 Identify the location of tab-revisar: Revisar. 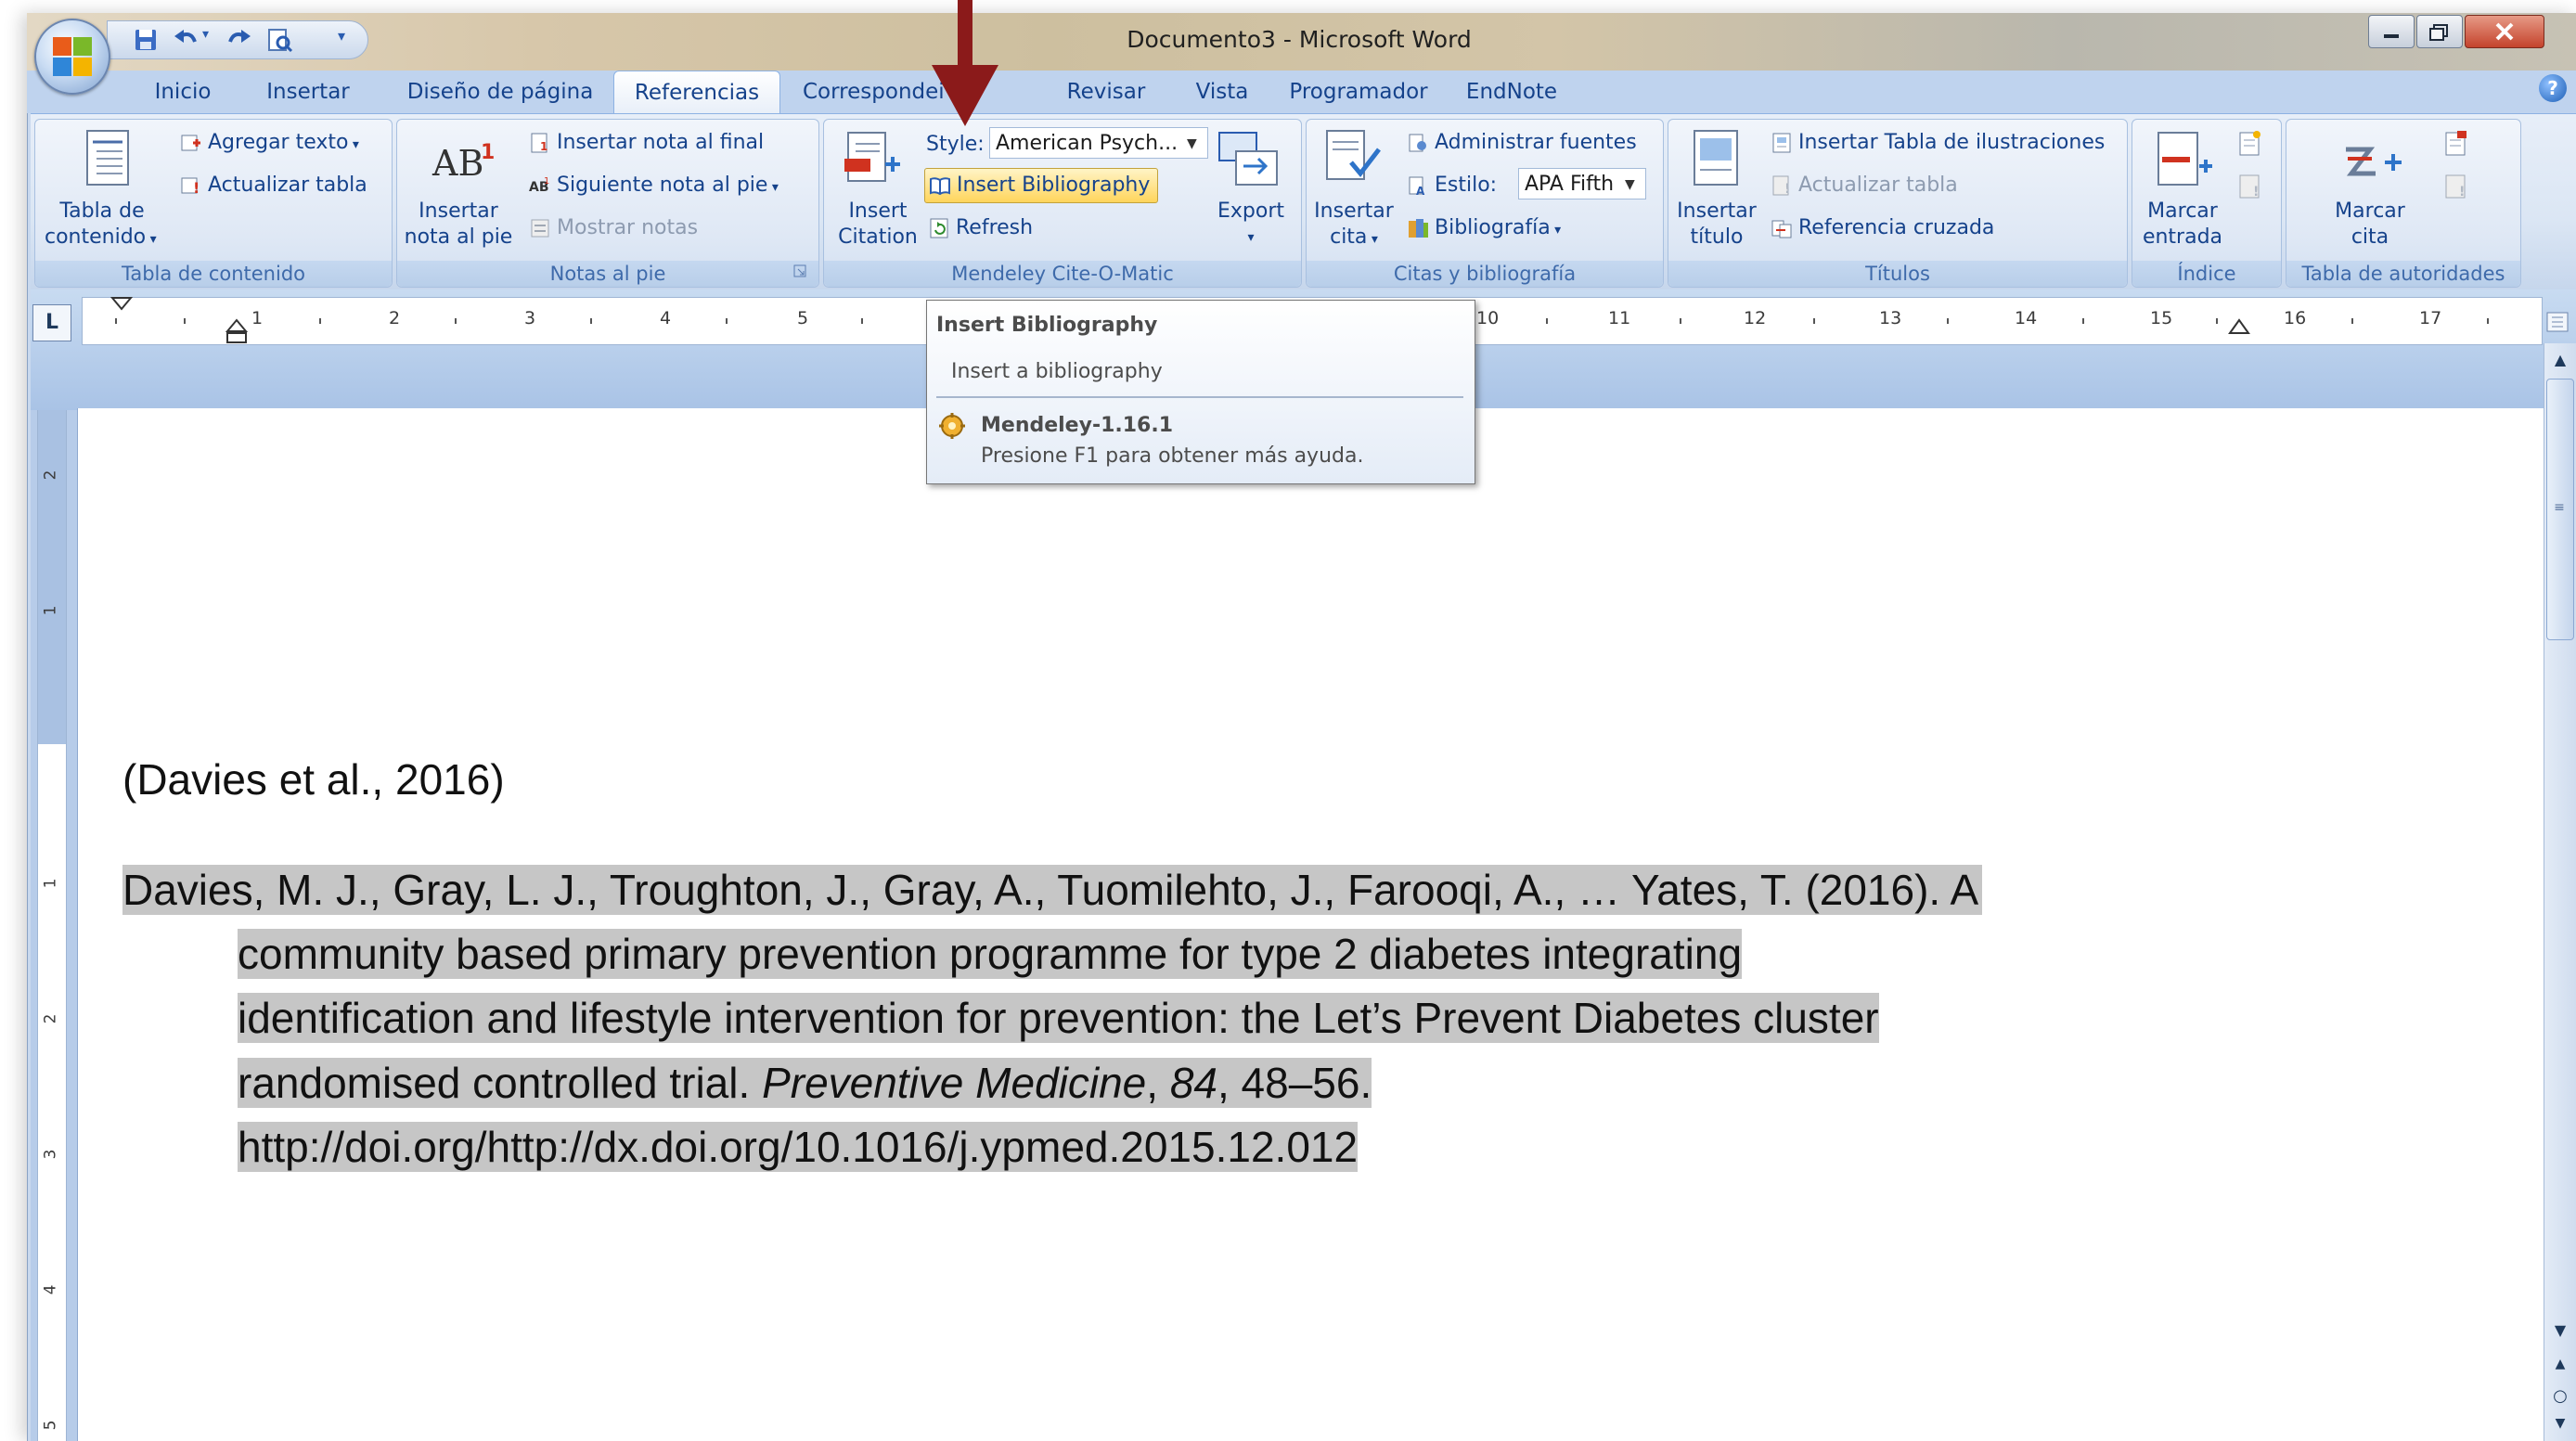
(1106, 92).